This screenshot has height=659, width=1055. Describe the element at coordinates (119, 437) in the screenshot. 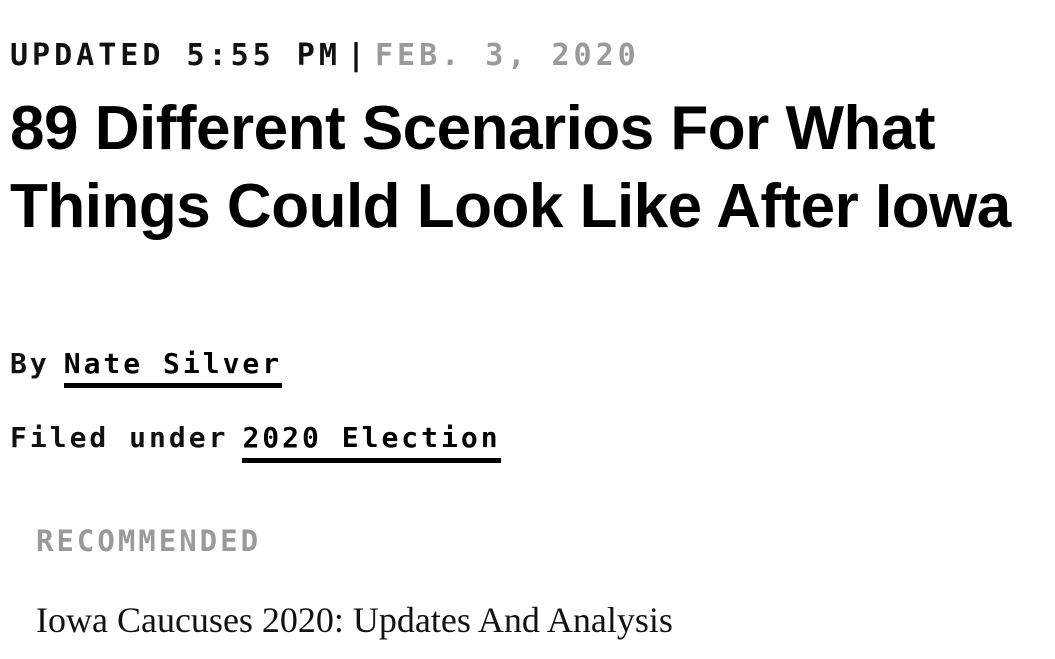

I see `filed-under-prefix: Filed under` at that location.